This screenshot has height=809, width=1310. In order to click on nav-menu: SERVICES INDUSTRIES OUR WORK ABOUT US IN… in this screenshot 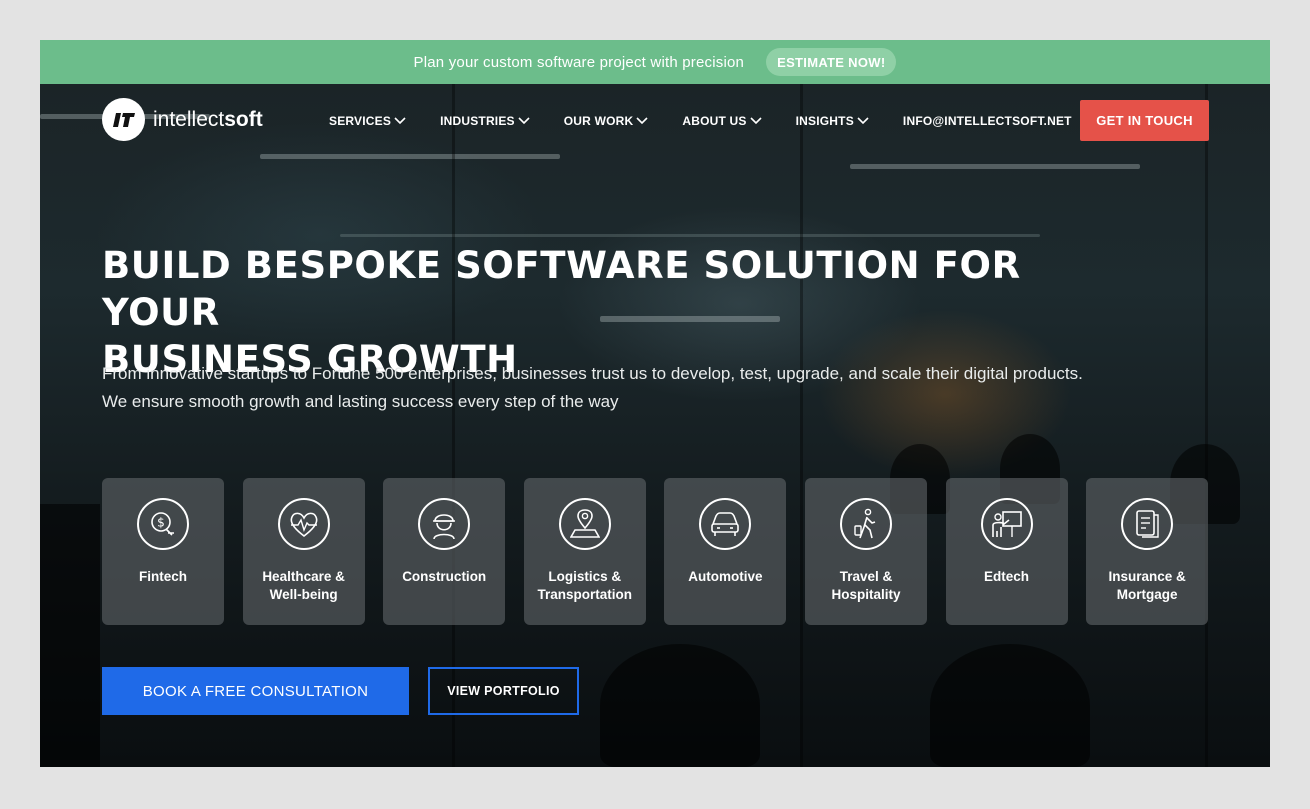, I will do `click(717, 121)`.